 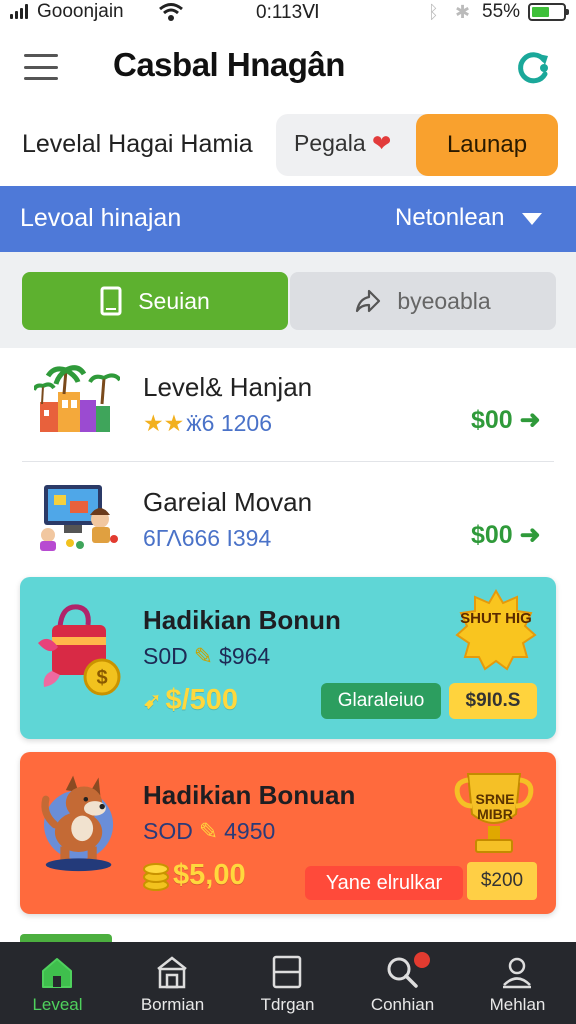 What do you see at coordinates (249, 795) in the screenshot?
I see `bonus-title: Hadikian Bonuan` at bounding box center [249, 795].